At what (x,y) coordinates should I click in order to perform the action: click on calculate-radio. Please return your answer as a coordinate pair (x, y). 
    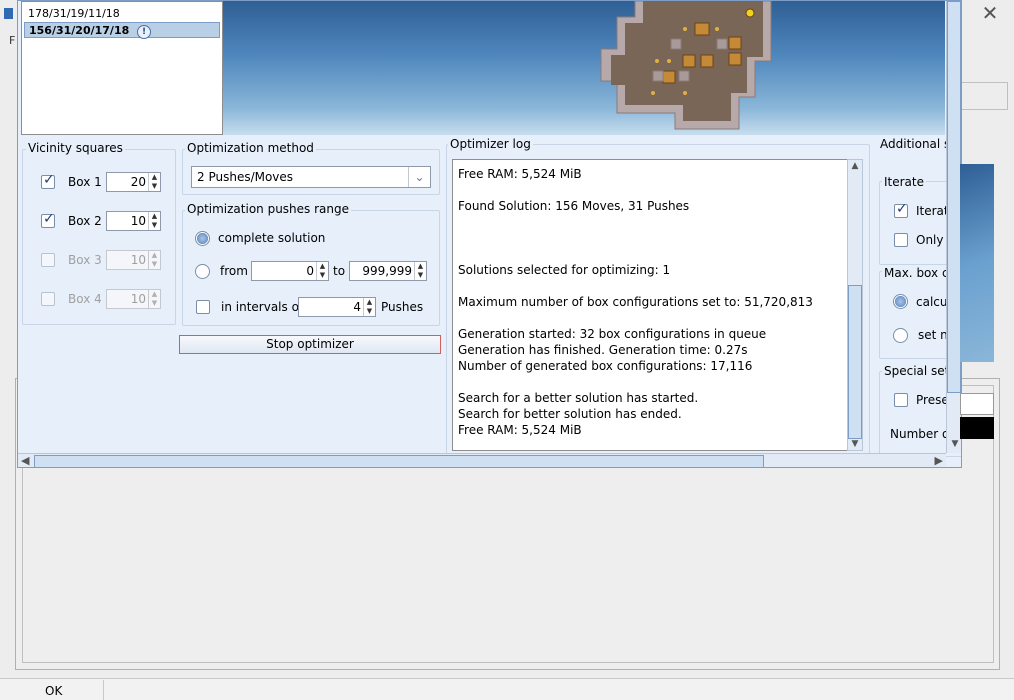
    Looking at the image, I should click on (900, 301).